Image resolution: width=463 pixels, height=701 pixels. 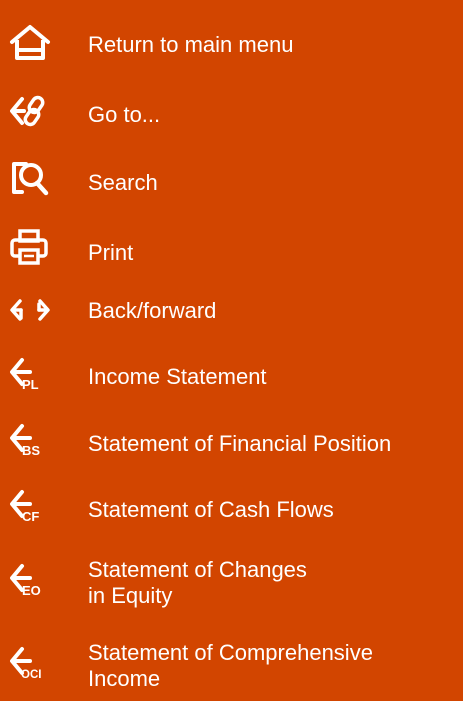 I want to click on income-statement-item: PL Income Statement, so click(x=231, y=379).